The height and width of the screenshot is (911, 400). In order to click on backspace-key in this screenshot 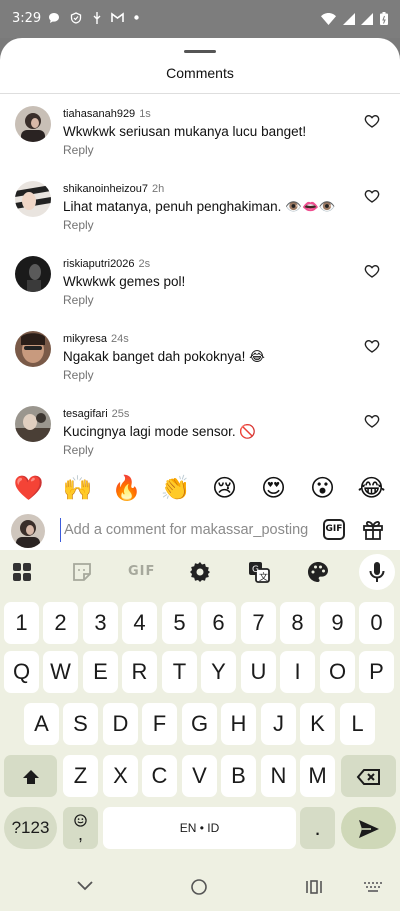, I will do `click(368, 776)`.